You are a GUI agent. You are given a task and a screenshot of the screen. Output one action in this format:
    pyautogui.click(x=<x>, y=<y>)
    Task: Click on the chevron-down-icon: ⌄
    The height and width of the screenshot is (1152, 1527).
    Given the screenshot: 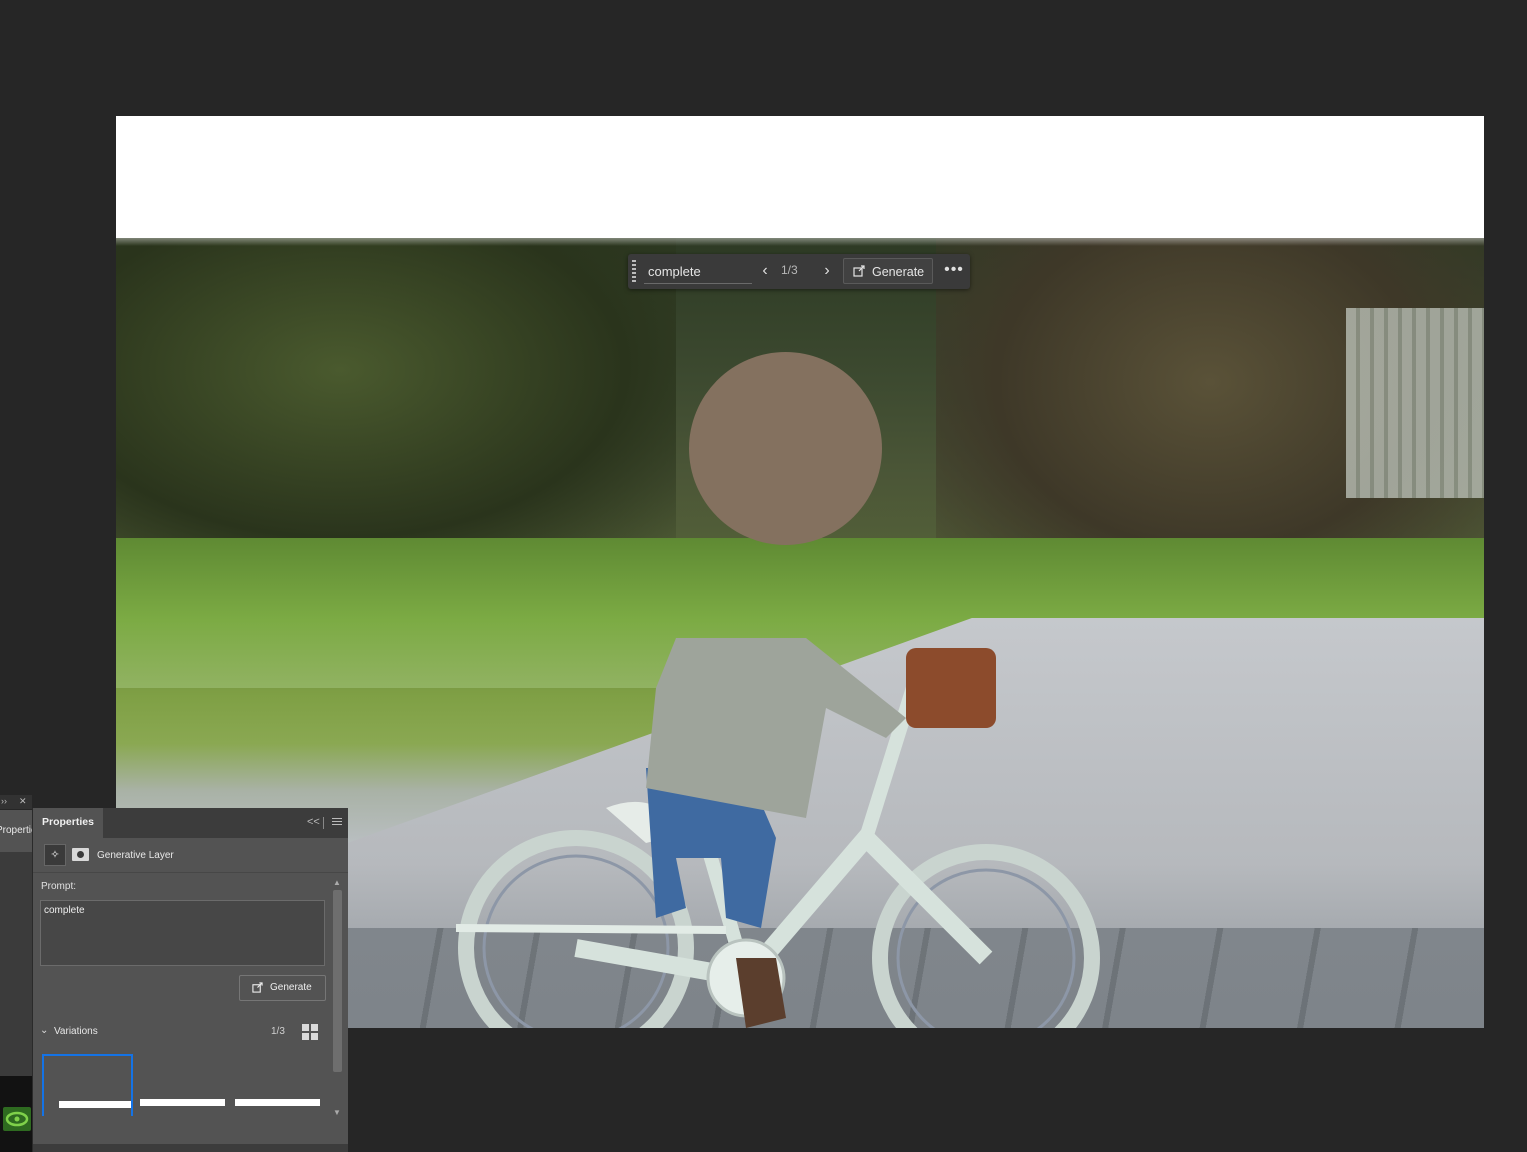 What is the action you would take?
    pyautogui.click(x=44, y=1030)
    